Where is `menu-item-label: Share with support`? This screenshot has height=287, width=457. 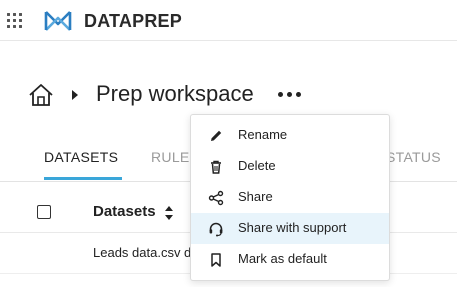
menu-item-label: Share with support is located at coordinates (292, 227).